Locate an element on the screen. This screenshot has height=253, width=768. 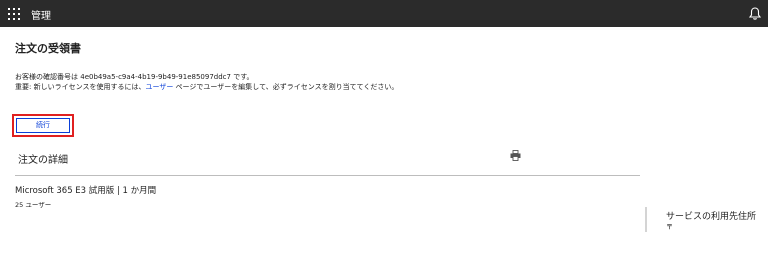
bell-icon is located at coordinates (755, 13).